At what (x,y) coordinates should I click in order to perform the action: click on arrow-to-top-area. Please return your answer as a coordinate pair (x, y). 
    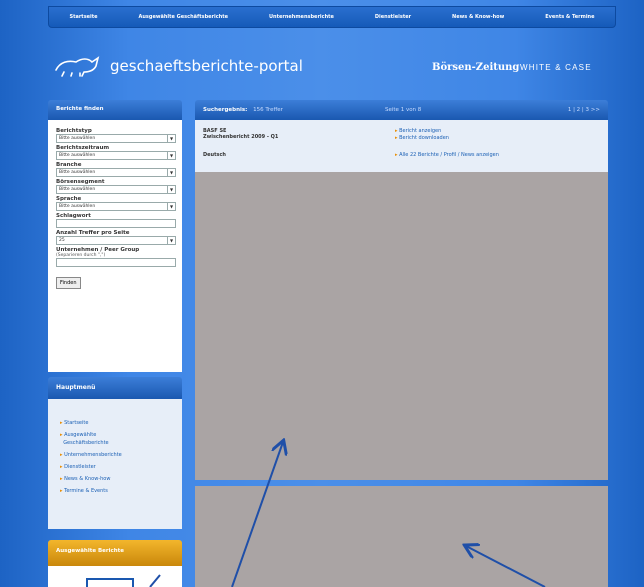
    Looking at the image, I should click on (257, 514).